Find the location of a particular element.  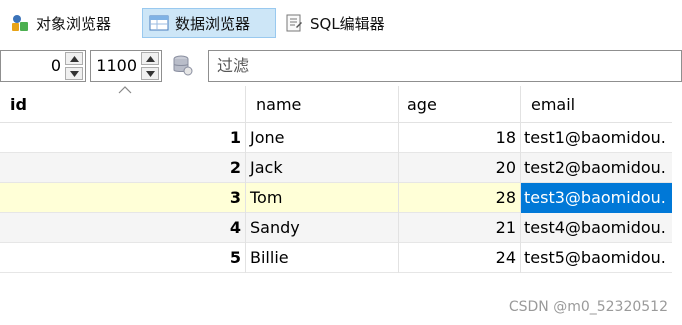

cell-email: test5@baomidou. is located at coordinates (596, 258).